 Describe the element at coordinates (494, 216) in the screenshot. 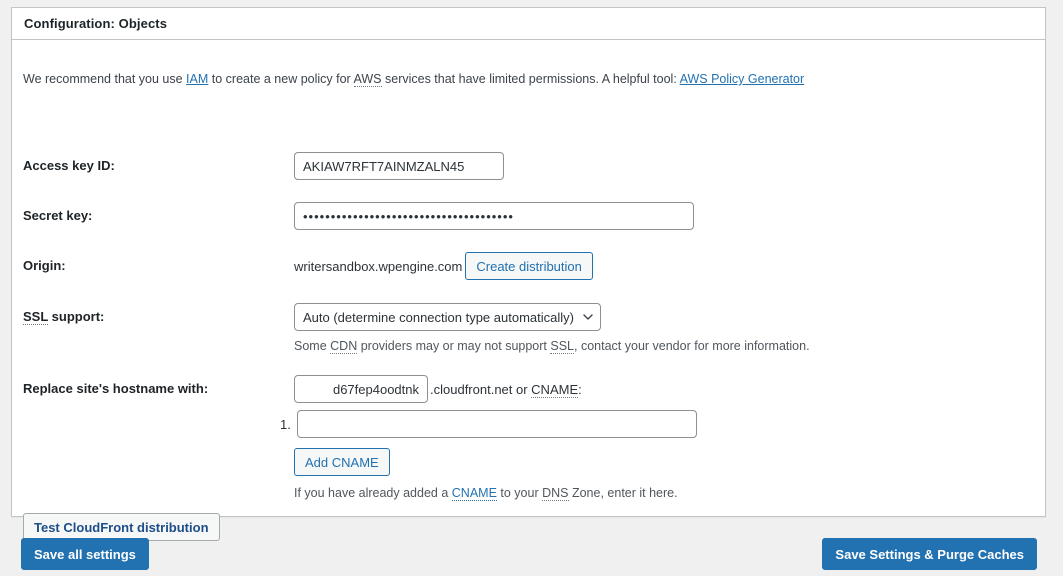

I see `secret-key-input` at that location.